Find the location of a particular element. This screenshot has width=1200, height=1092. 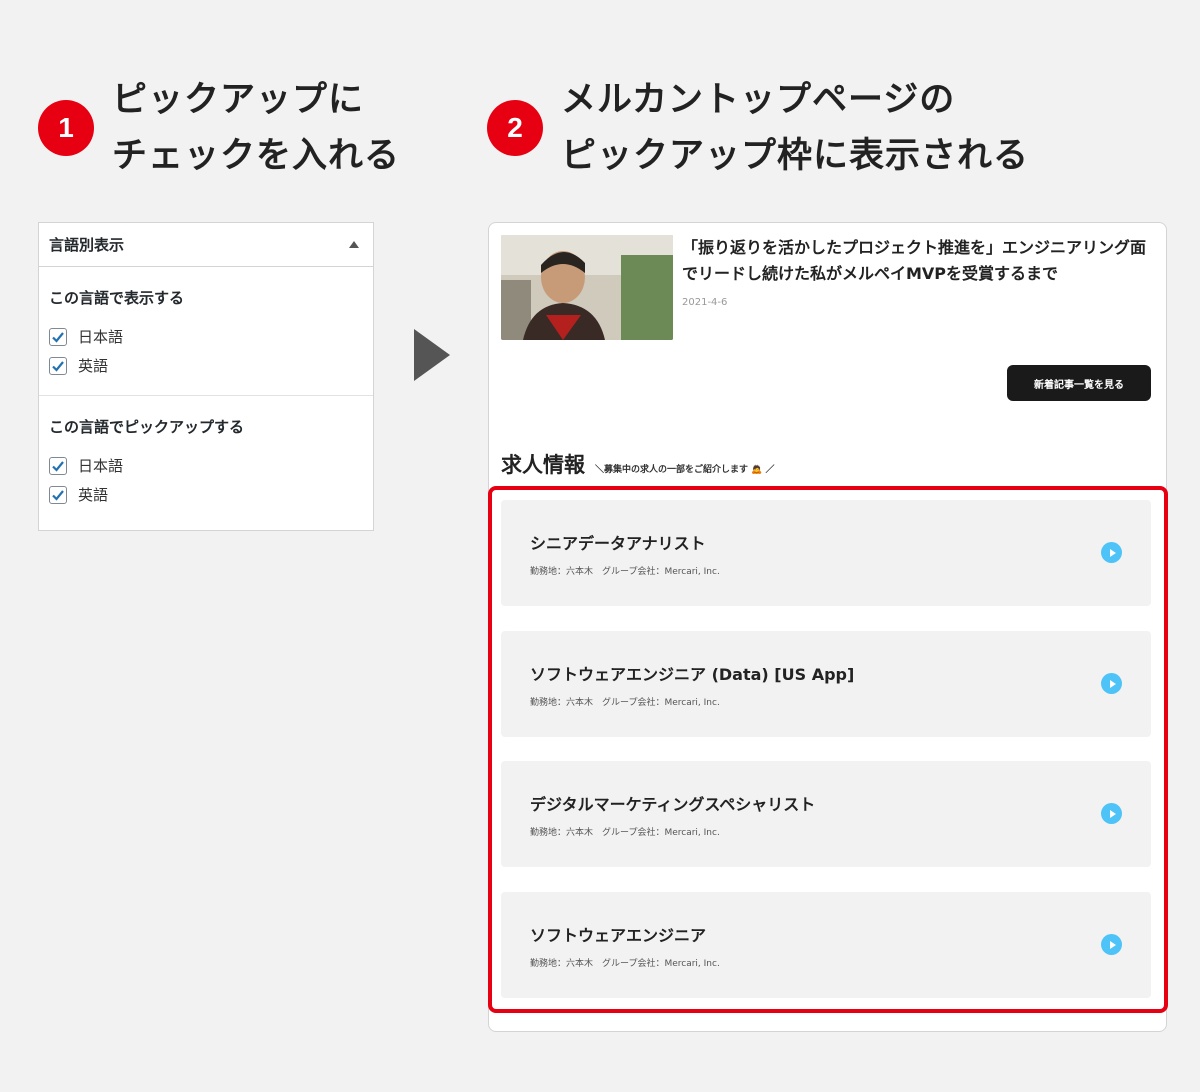

jobs-heading: 求人情報 ＼募集中の求人の一部をご紹介します 🙇 ／ is located at coordinates (637, 464).